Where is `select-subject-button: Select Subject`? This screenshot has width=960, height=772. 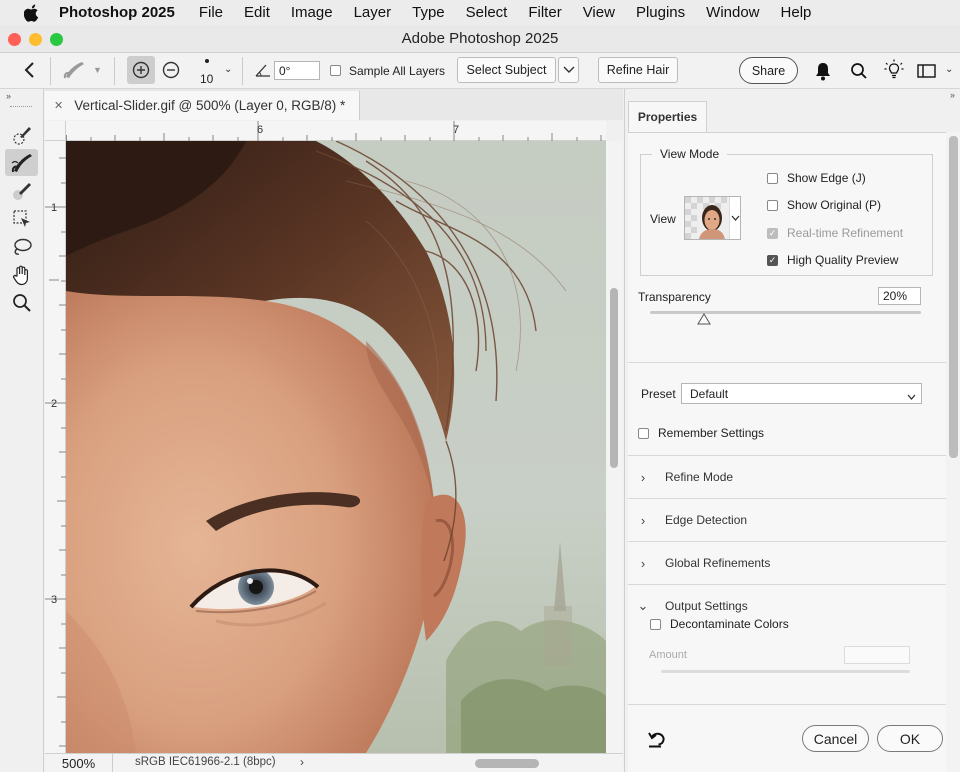
select-subject-button: Select Subject is located at coordinates (506, 70).